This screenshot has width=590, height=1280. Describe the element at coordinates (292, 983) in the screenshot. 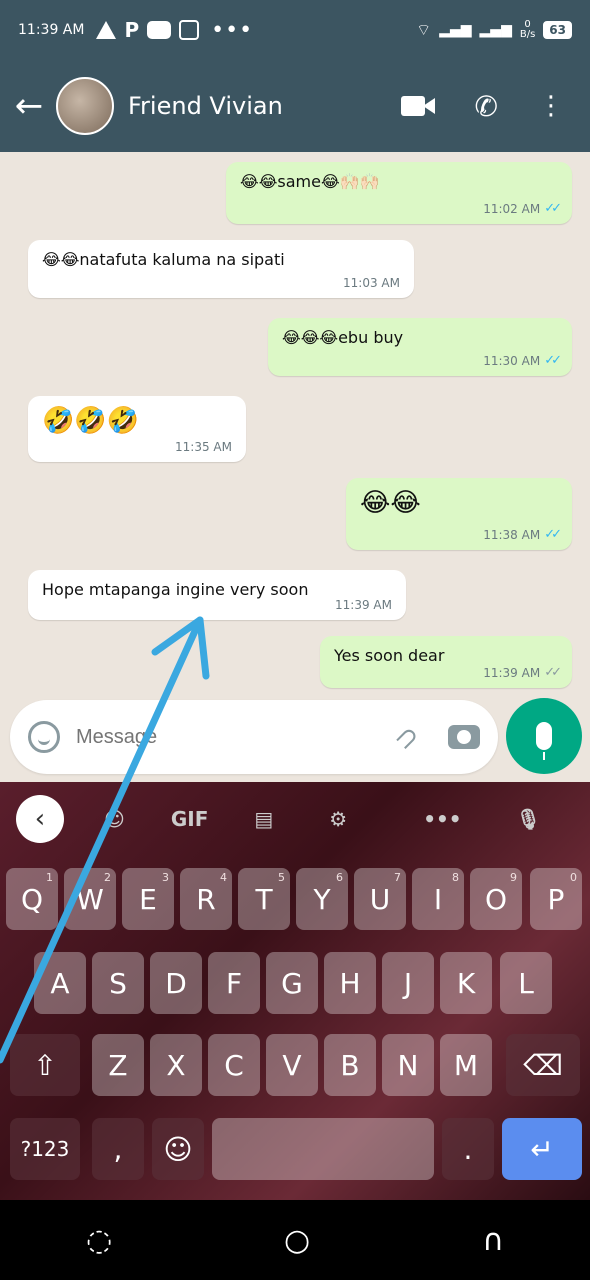

I see `key-g: G` at that location.